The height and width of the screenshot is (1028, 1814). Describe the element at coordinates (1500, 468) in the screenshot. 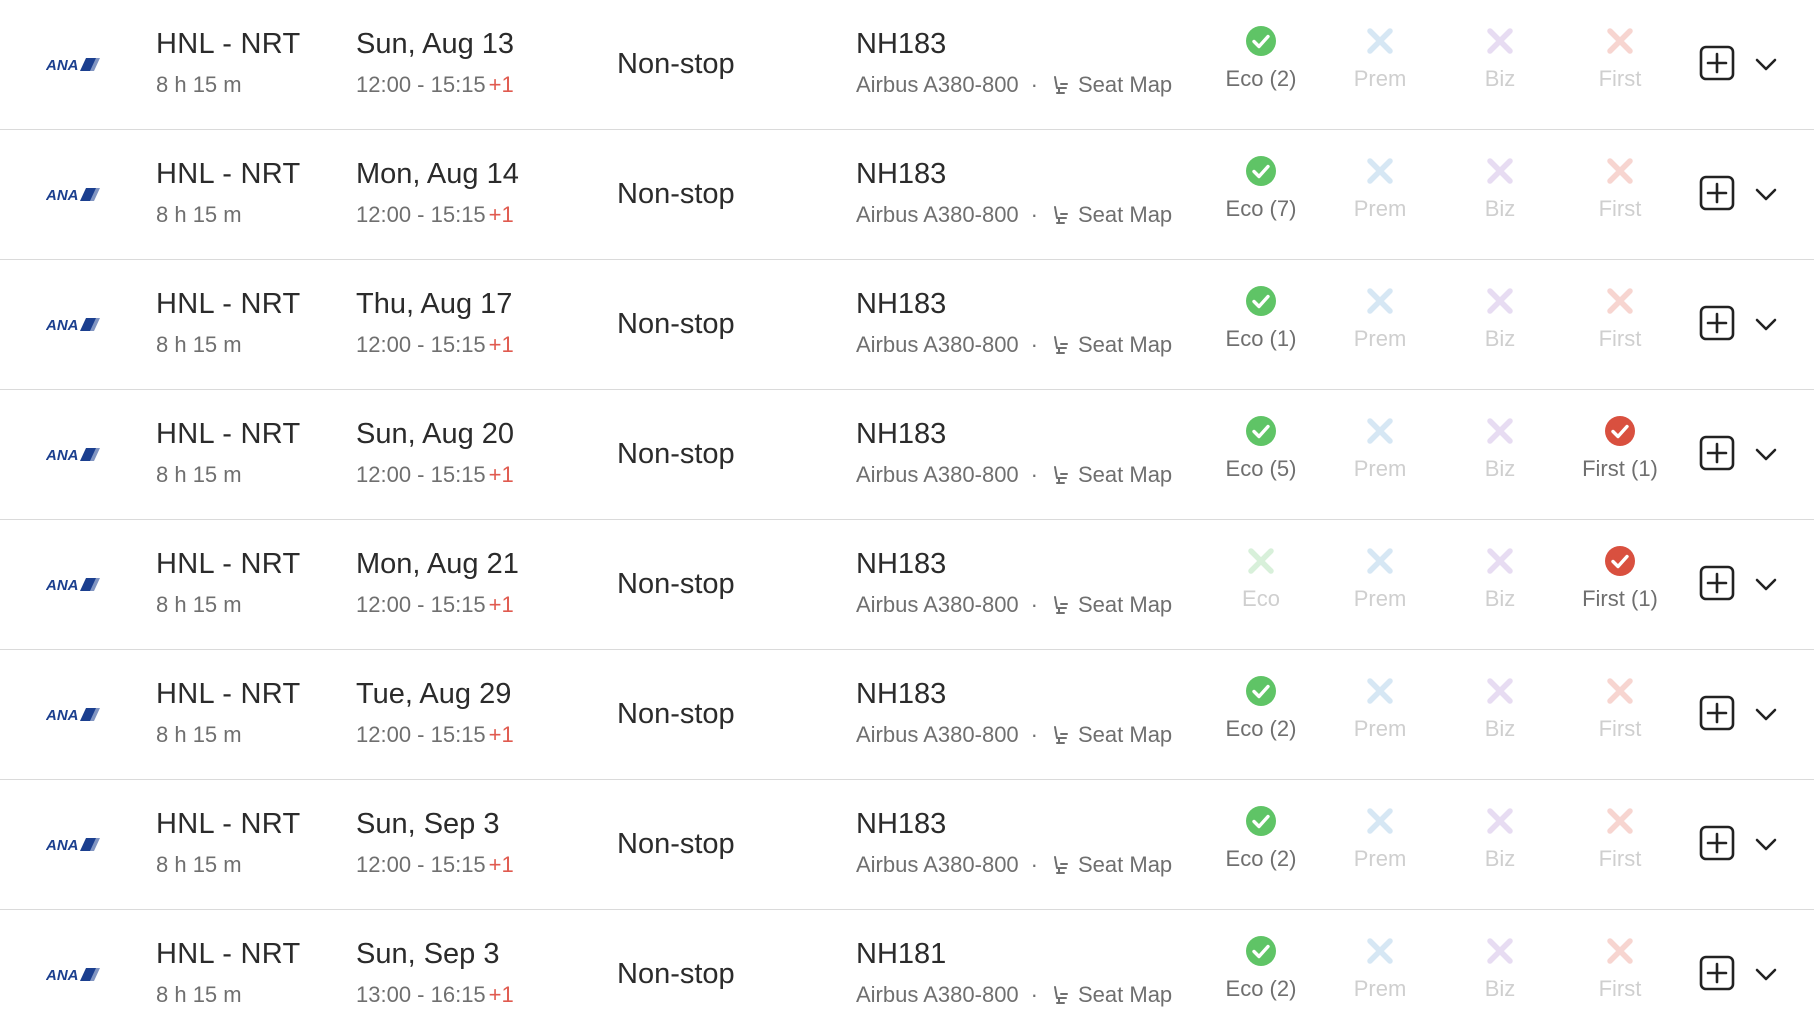

I see `cabin-label: Biz` at that location.